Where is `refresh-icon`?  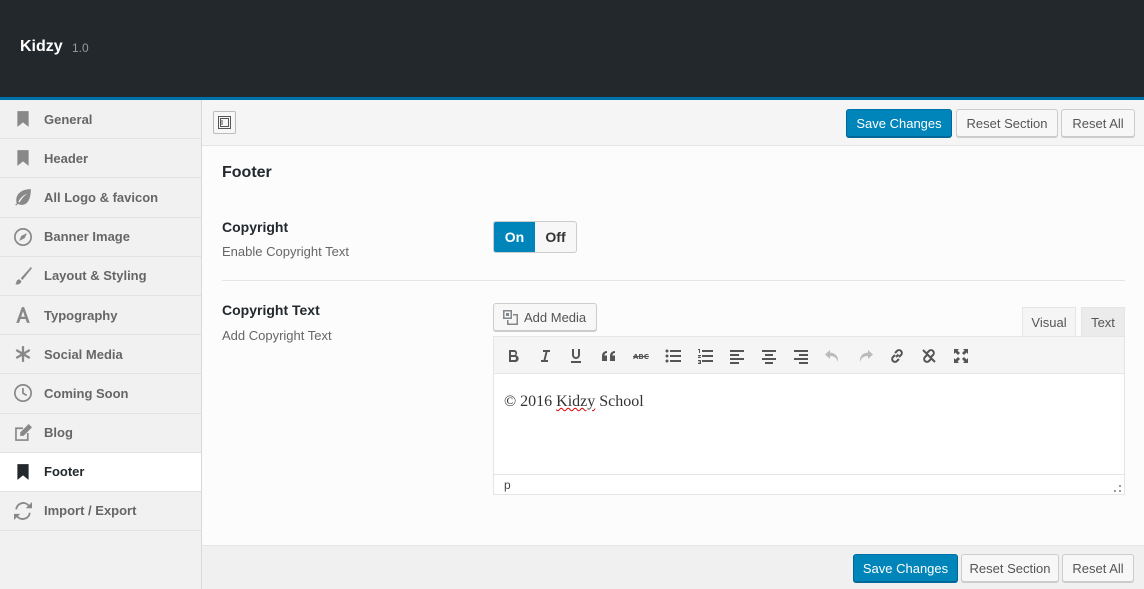
refresh-icon is located at coordinates (23, 510).